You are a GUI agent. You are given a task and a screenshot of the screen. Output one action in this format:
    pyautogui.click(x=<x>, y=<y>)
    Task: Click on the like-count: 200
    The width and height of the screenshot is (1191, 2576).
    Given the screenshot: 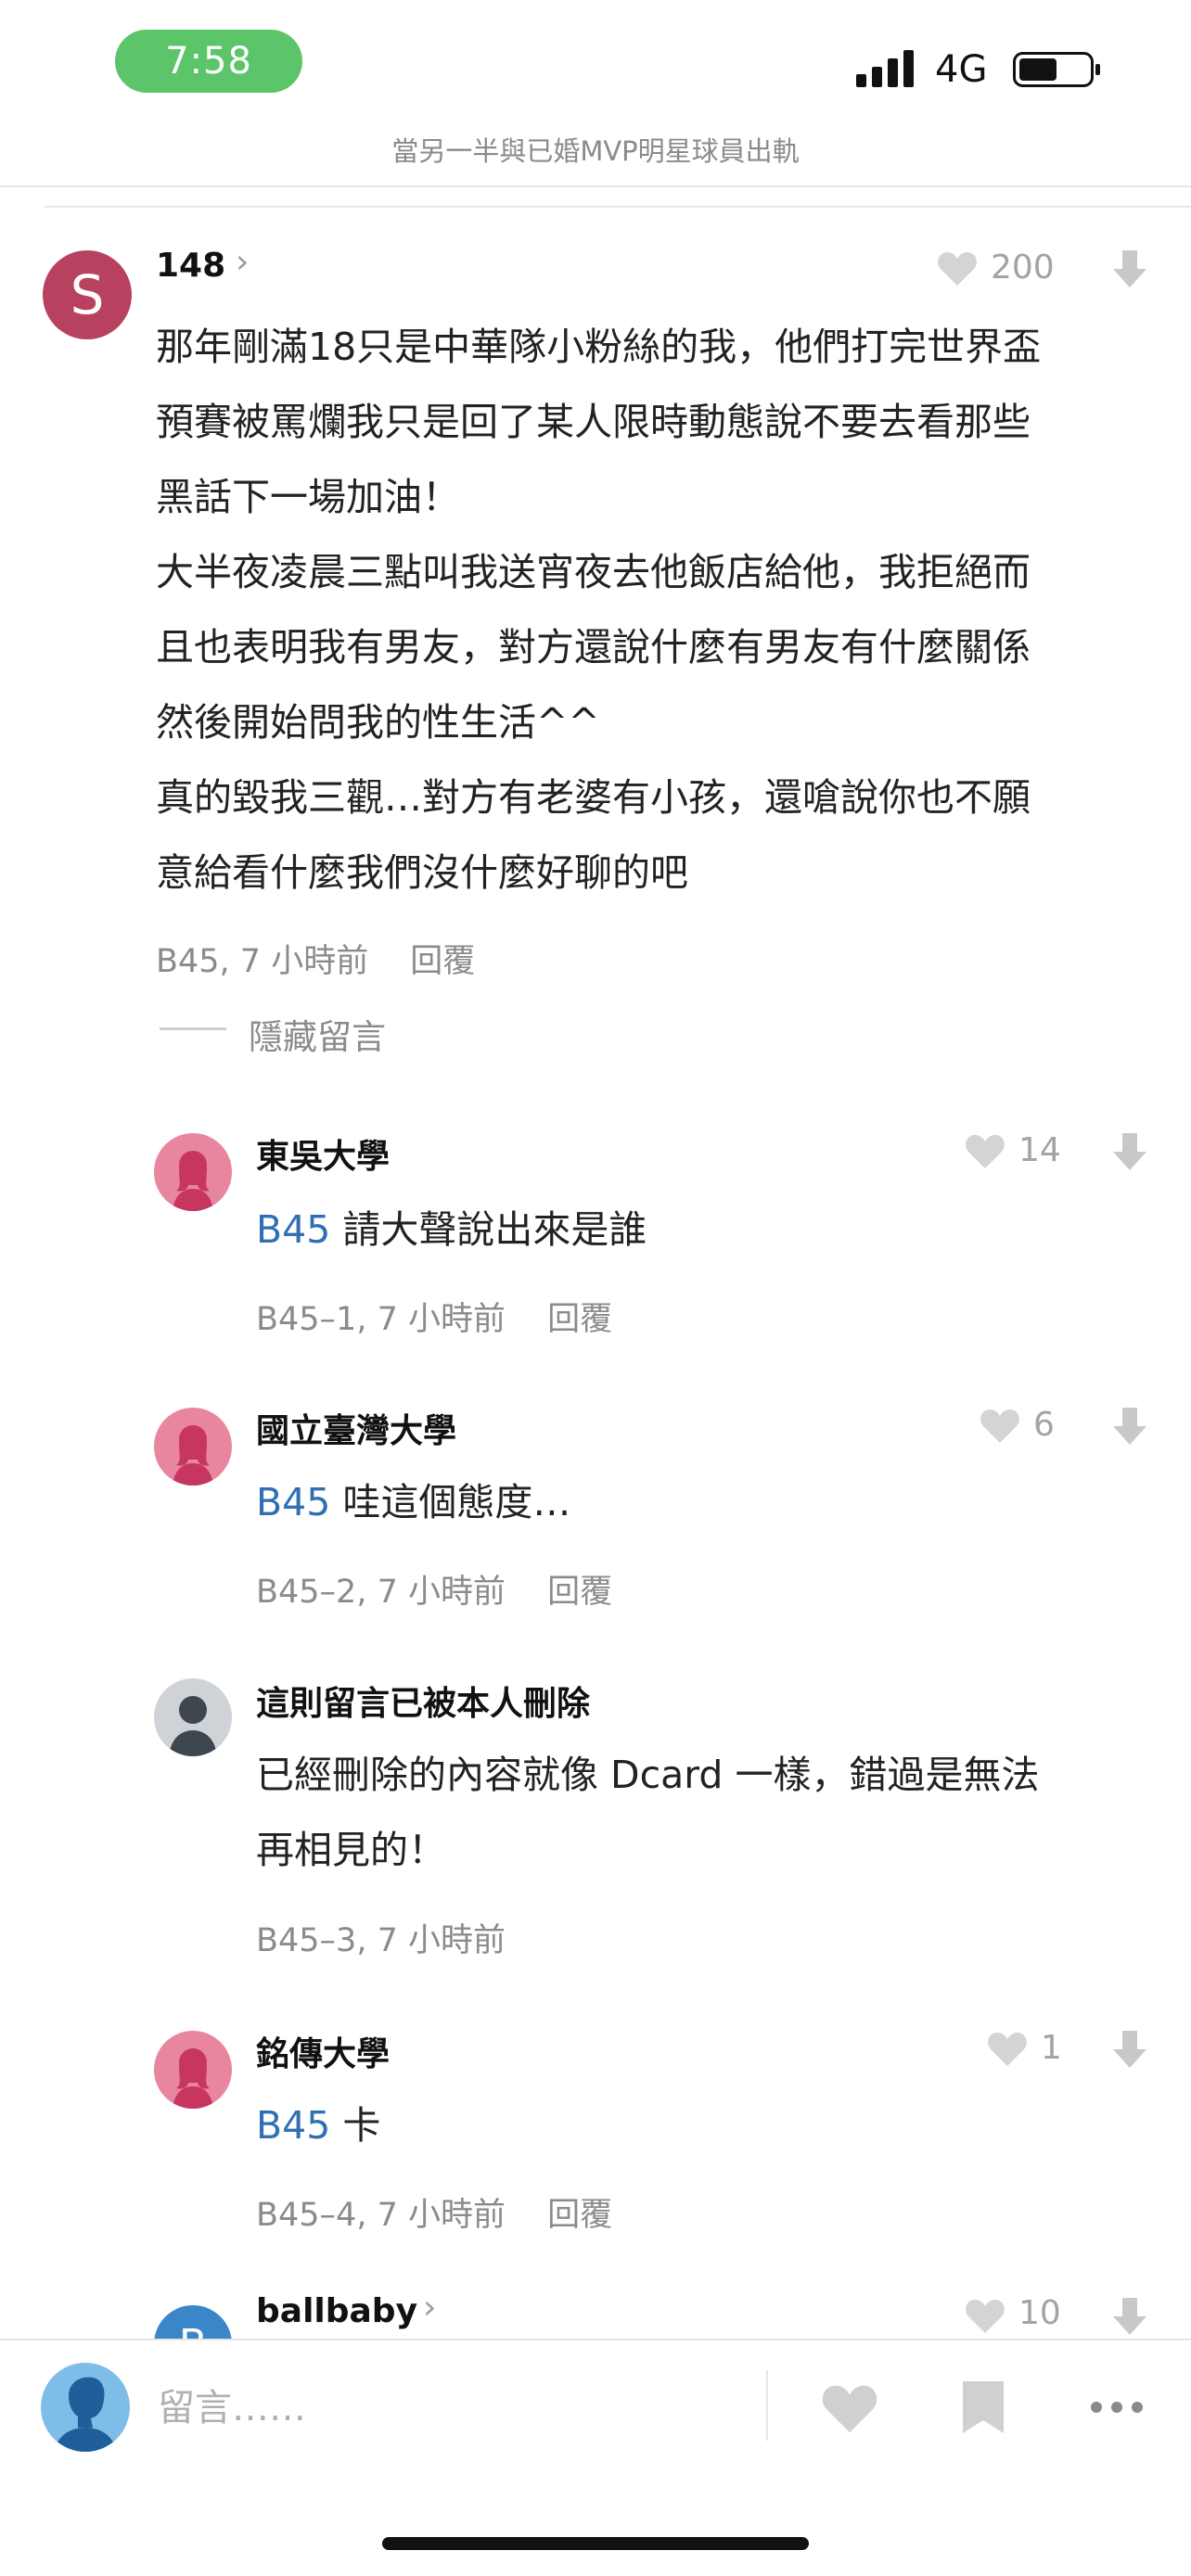 What is the action you would take?
    pyautogui.click(x=1023, y=268)
    